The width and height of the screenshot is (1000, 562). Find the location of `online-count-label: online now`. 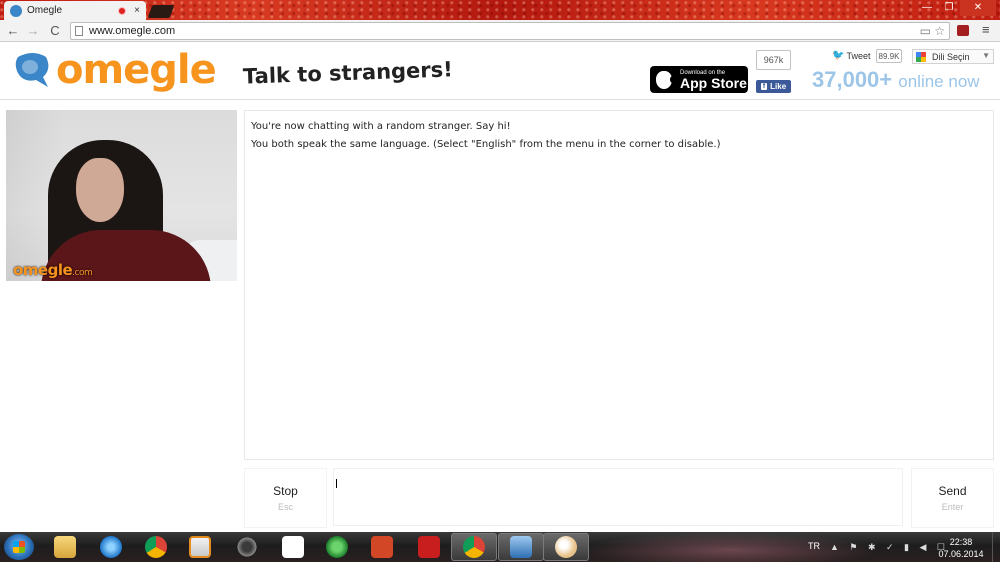

online-count-label: online now is located at coordinates (939, 81).